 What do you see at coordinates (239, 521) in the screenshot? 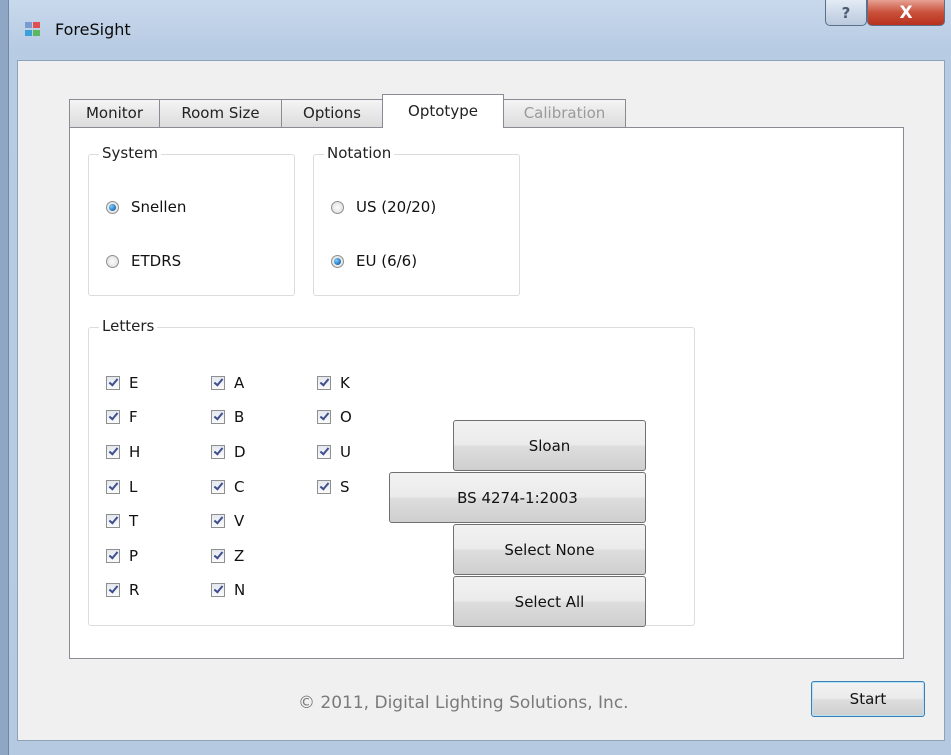
I see `checkbox-label: V` at bounding box center [239, 521].